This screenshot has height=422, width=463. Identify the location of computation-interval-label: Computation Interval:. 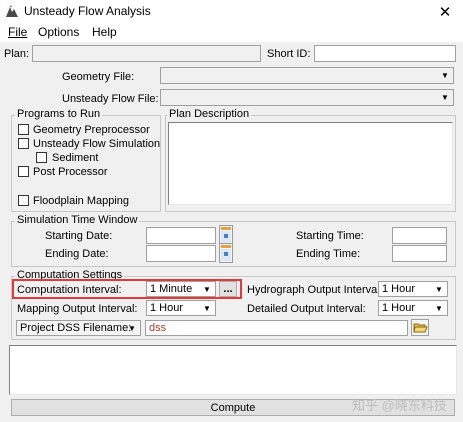
(69, 290).